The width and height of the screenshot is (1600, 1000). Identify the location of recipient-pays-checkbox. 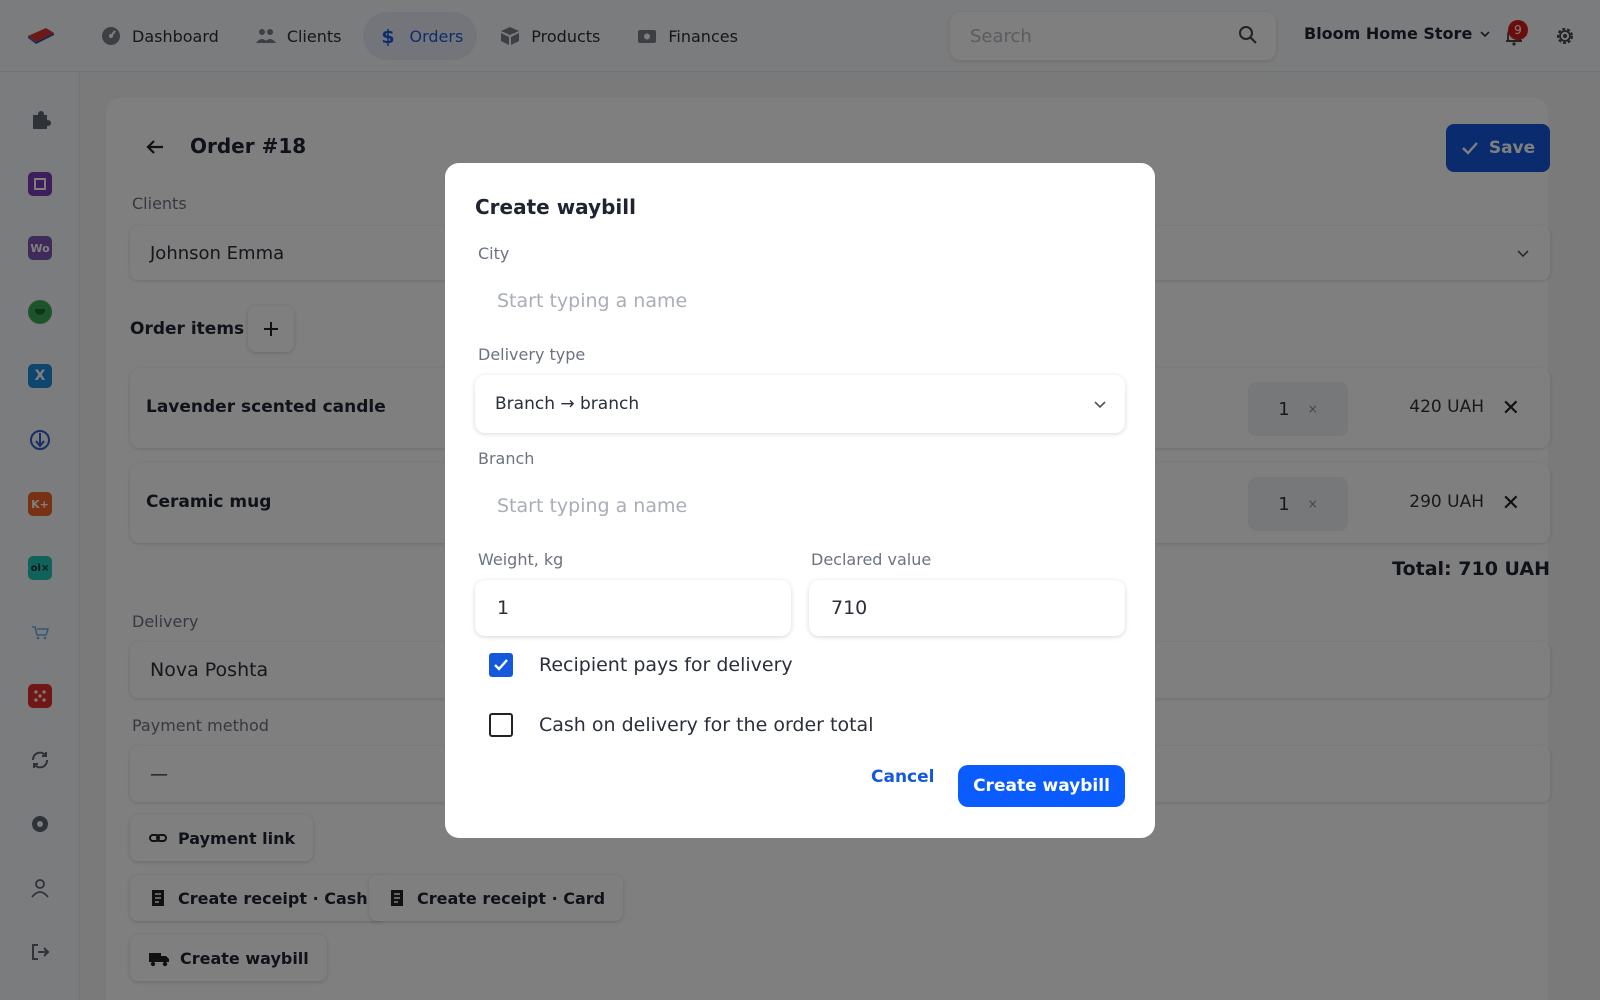
(501, 665).